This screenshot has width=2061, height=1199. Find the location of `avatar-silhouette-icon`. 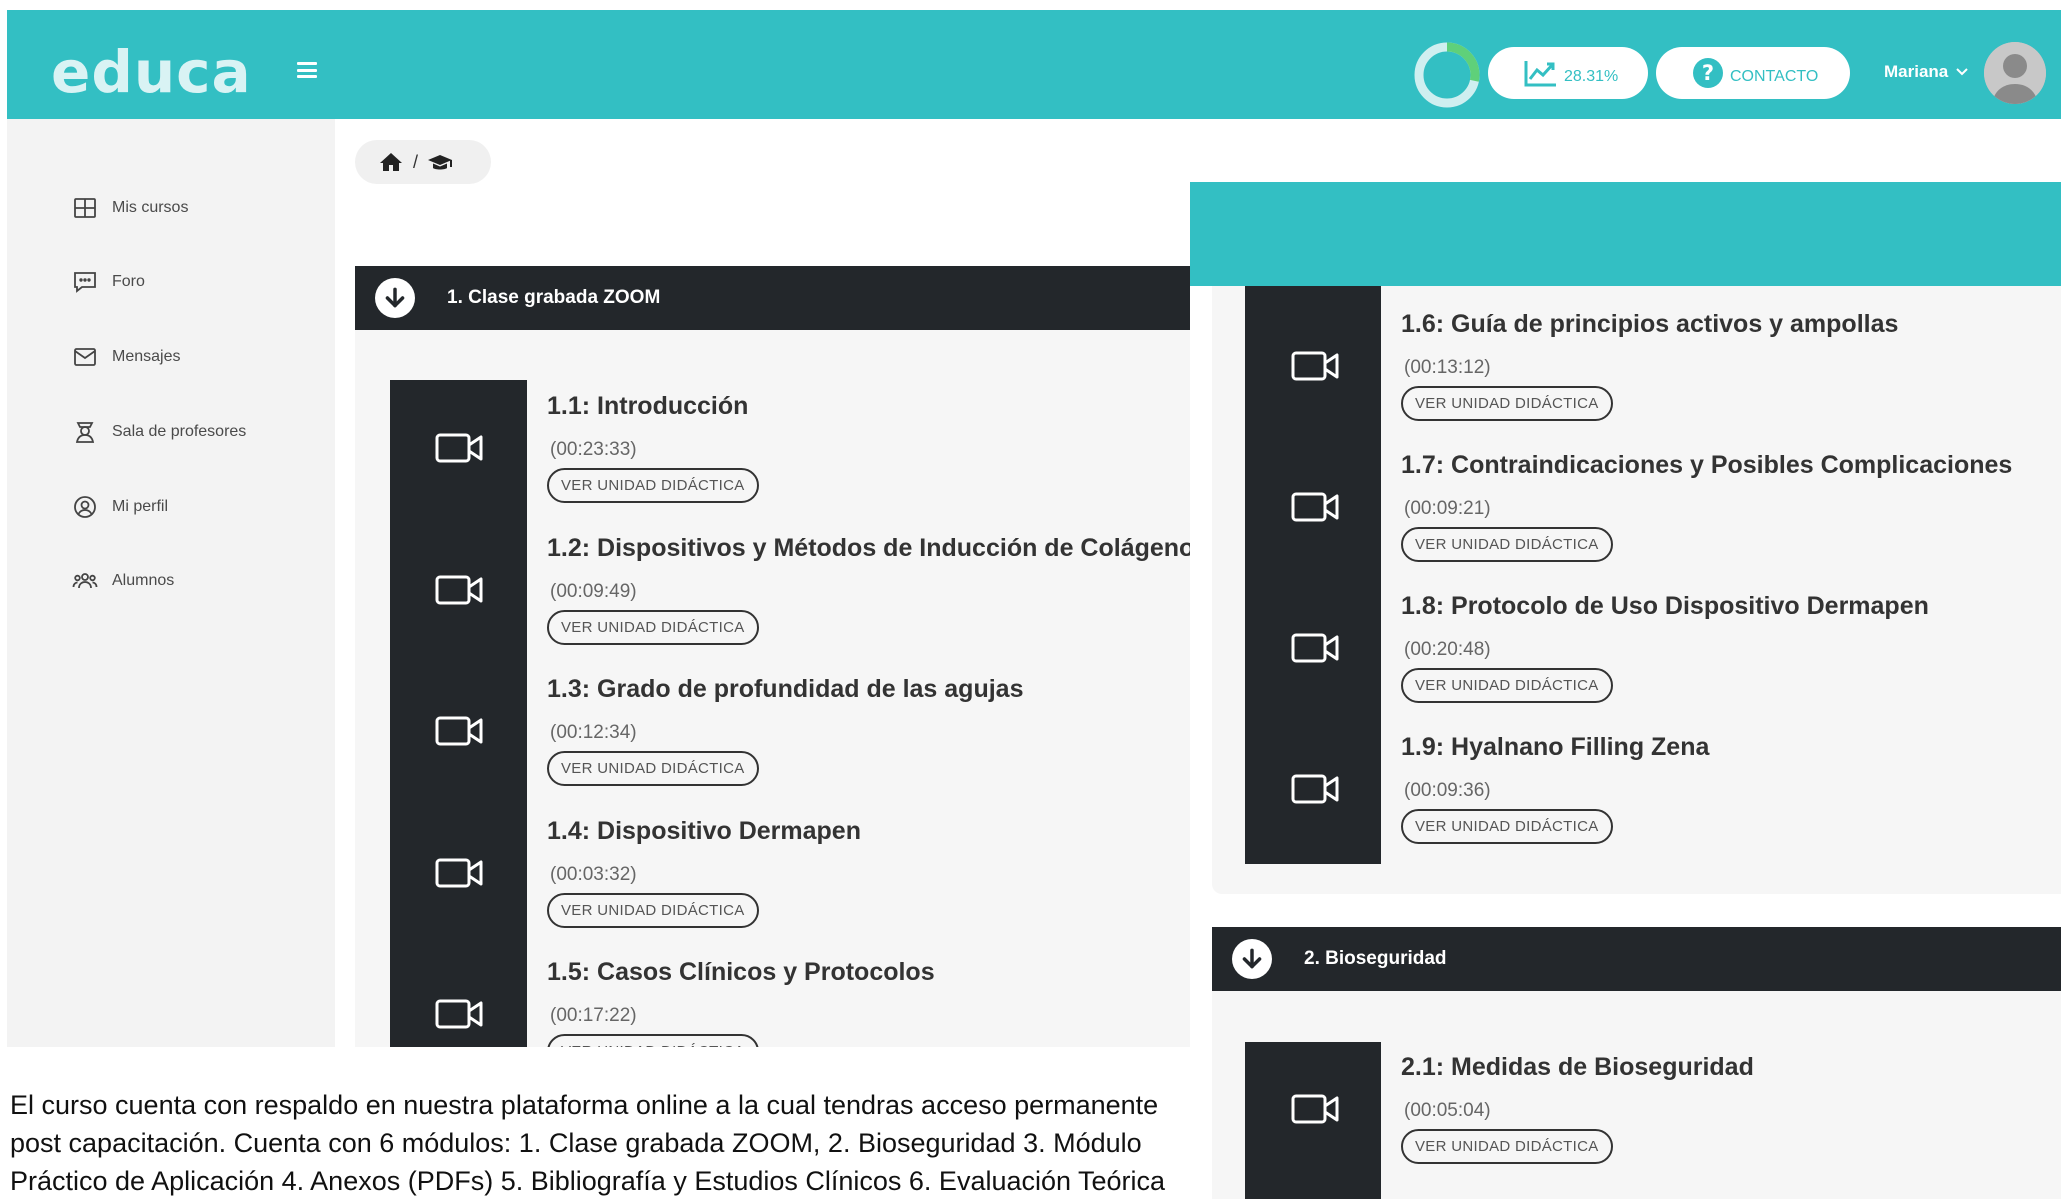

avatar-silhouette-icon is located at coordinates (2015, 73).